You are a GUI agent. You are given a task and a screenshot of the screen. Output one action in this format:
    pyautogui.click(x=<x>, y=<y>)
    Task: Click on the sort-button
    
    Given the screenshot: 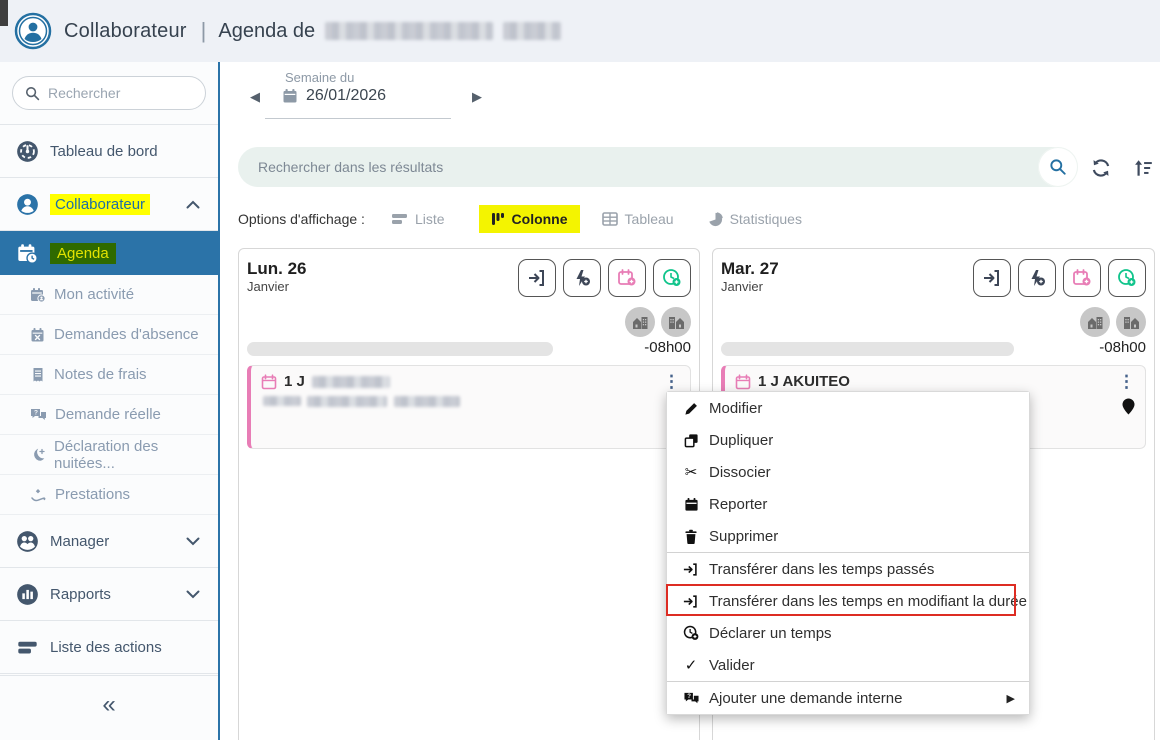 What is the action you would take?
    pyautogui.click(x=1143, y=168)
    